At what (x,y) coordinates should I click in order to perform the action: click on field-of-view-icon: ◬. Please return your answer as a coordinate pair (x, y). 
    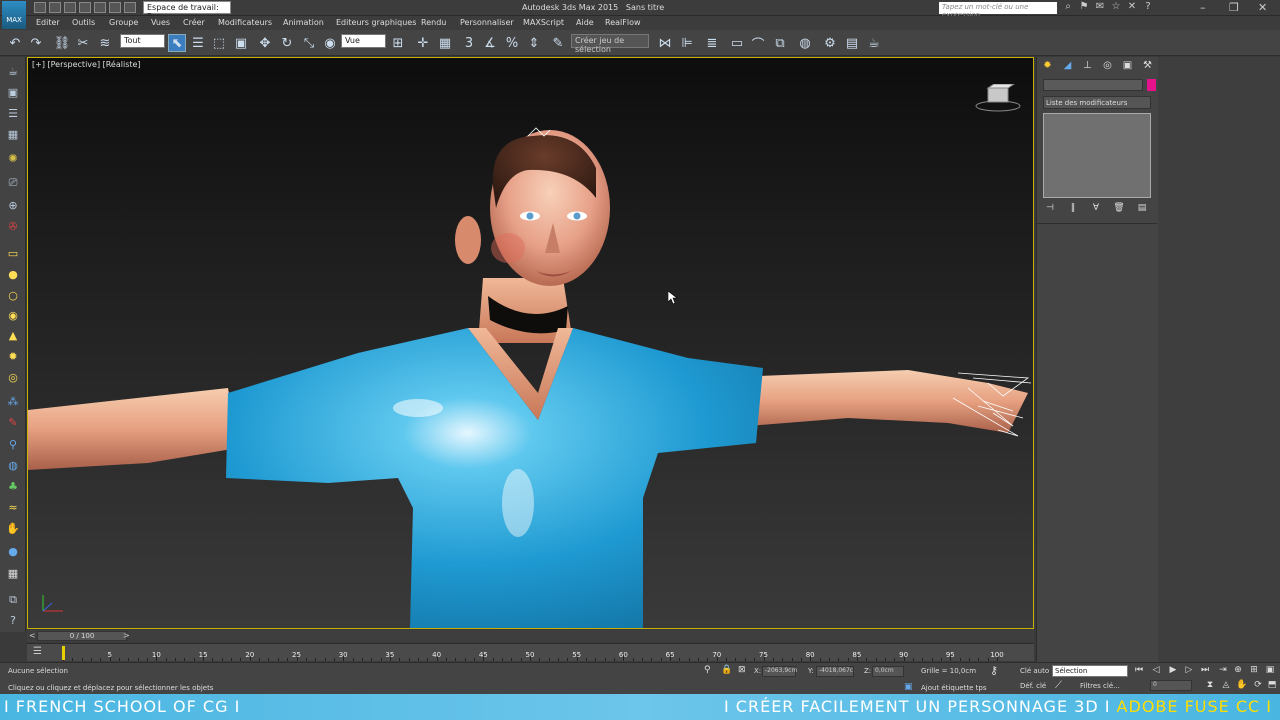
    Looking at the image, I should click on (1226, 686).